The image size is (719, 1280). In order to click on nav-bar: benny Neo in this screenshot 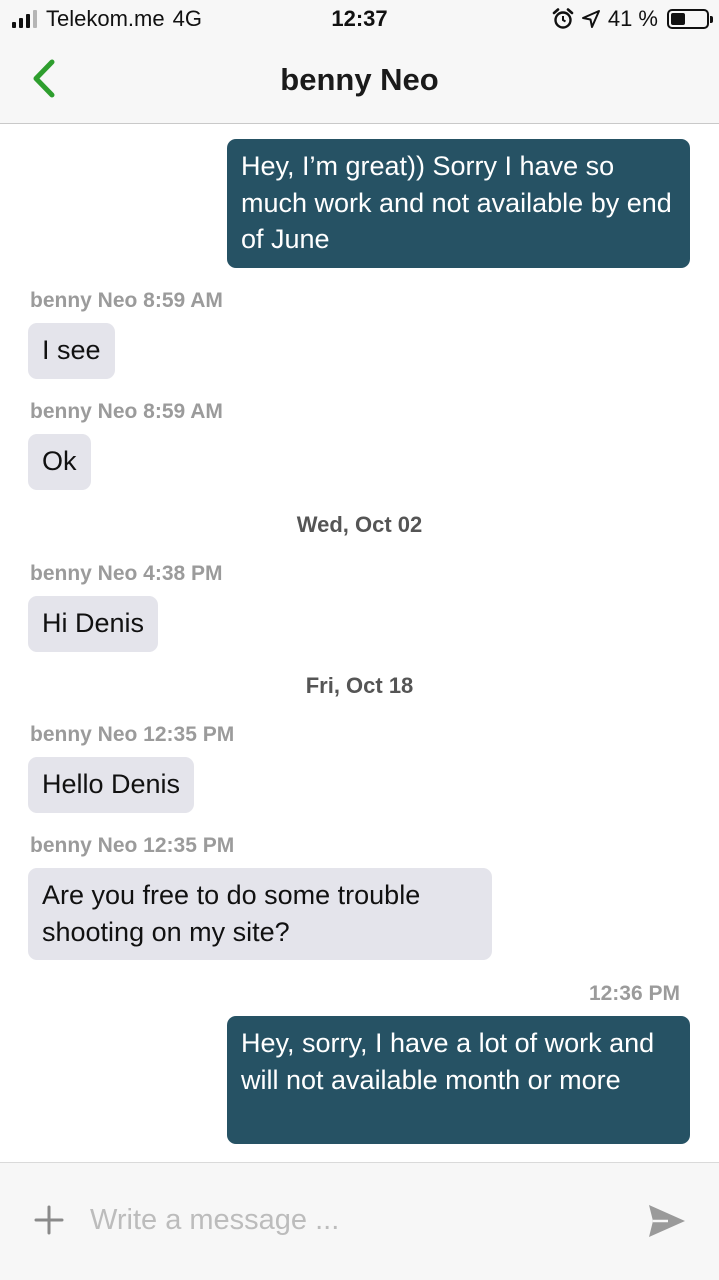, I will do `click(359, 82)`.